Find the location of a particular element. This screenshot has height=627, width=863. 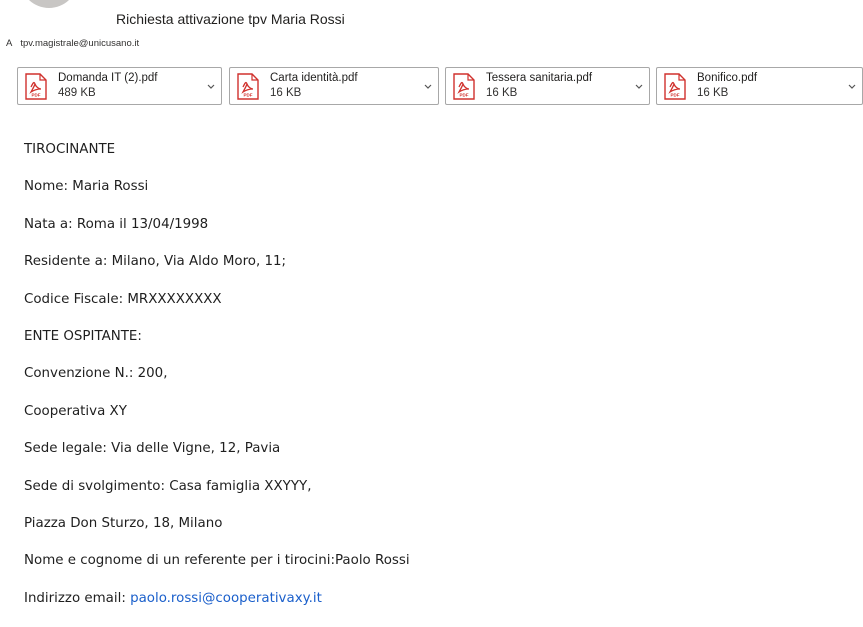

body-line-indirizzo: Piazza Don Sturzo, 18, Milano is located at coordinates (123, 523).